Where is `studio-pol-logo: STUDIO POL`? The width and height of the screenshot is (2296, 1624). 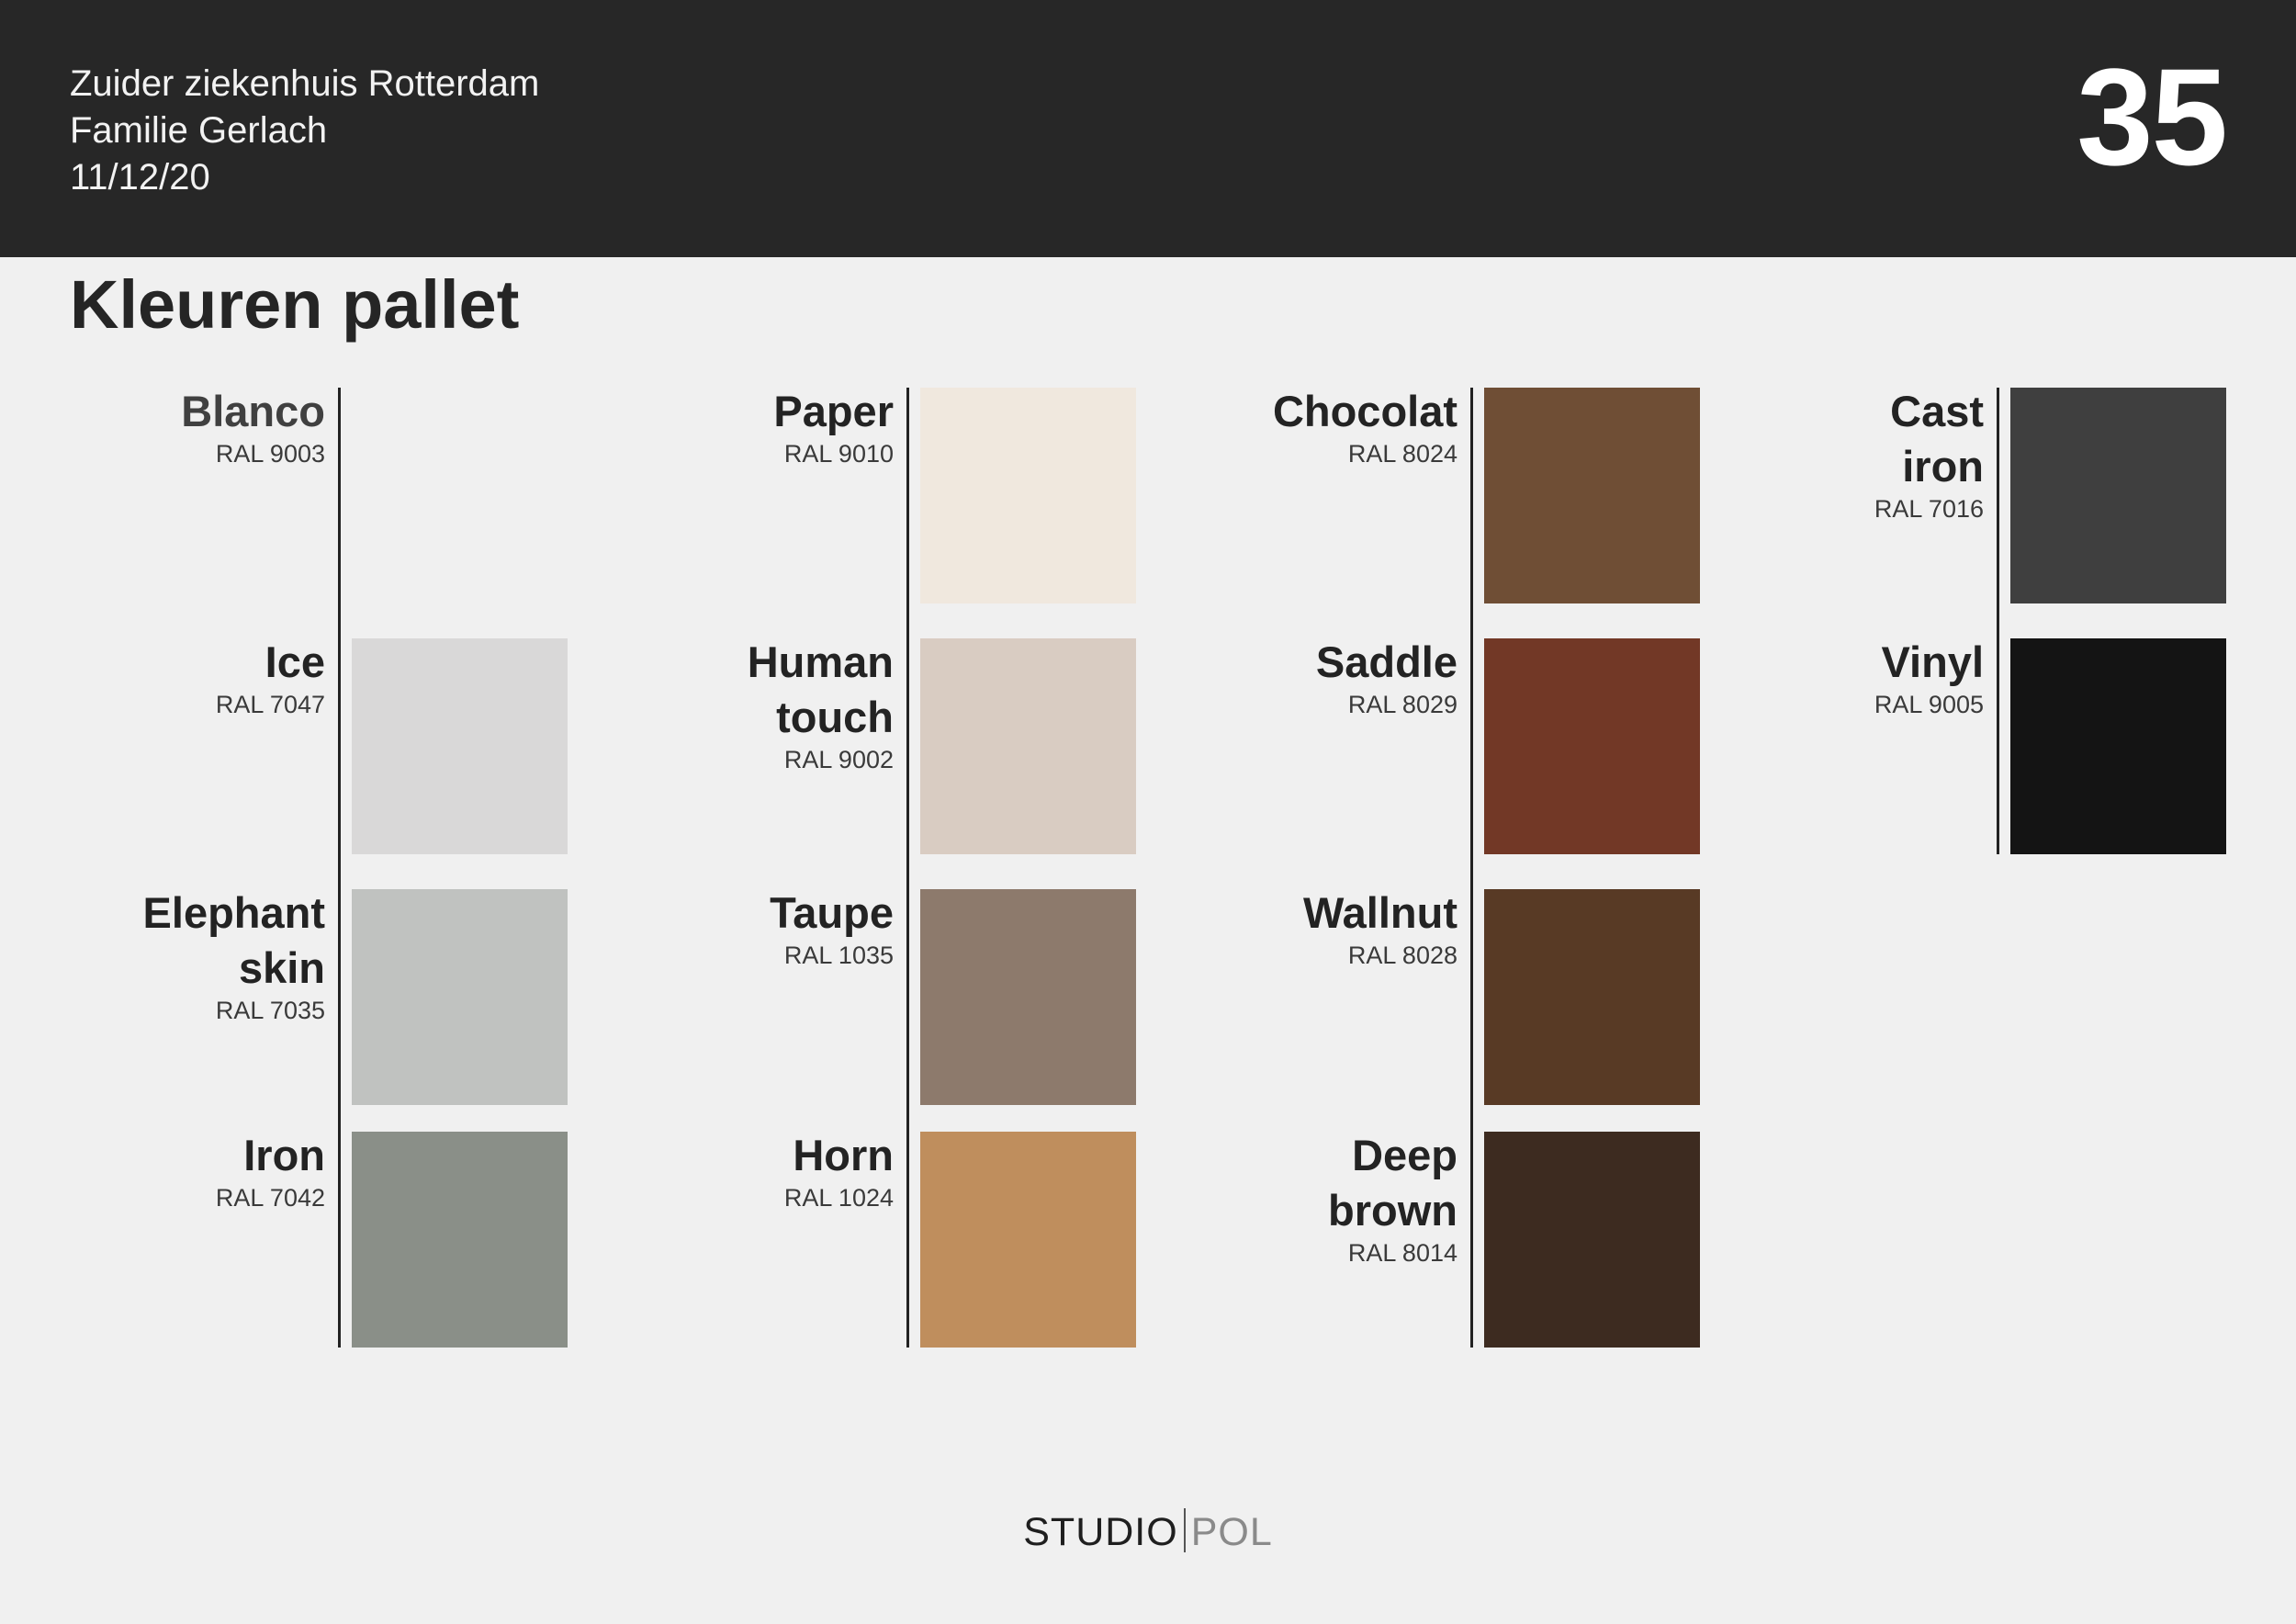
studio-pol-logo: STUDIO POL is located at coordinates (1148, 1532).